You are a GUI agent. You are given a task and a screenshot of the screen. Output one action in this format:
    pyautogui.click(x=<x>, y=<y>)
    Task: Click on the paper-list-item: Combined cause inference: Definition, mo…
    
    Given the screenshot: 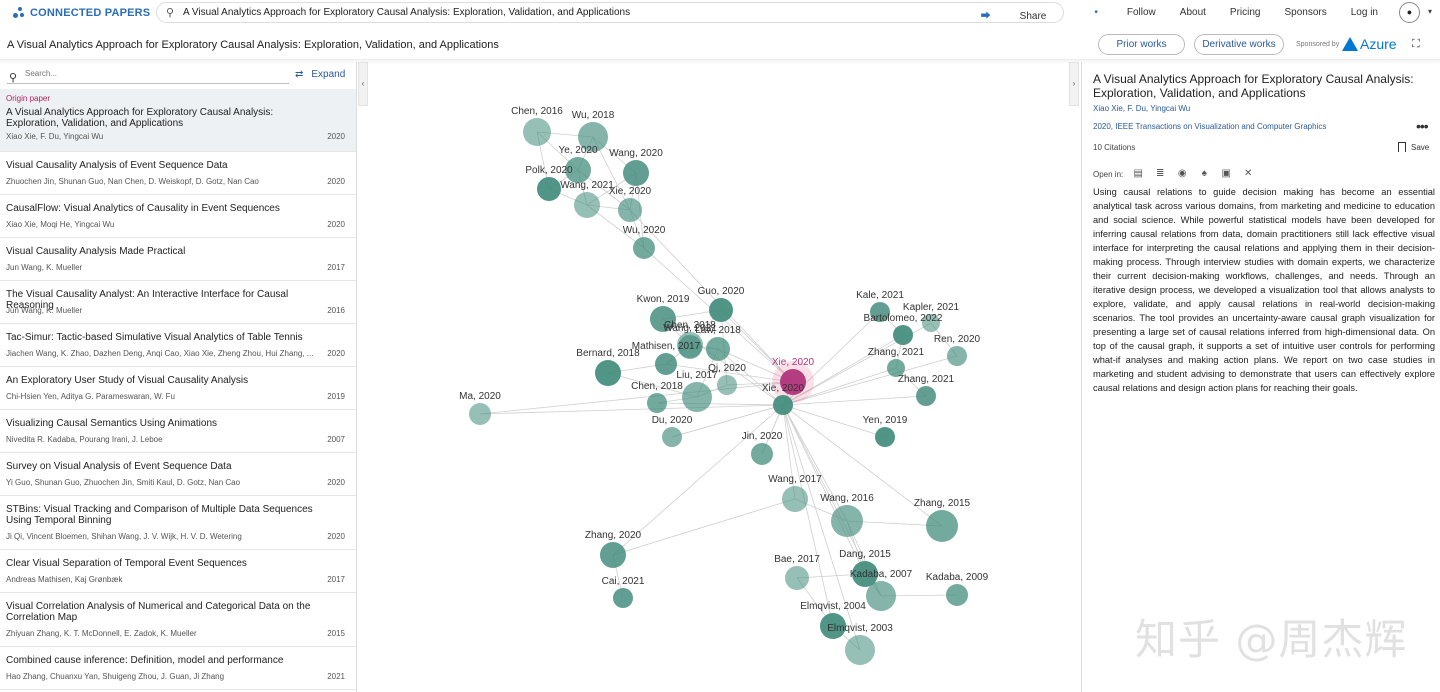 What is the action you would take?
    pyautogui.click(x=178, y=668)
    